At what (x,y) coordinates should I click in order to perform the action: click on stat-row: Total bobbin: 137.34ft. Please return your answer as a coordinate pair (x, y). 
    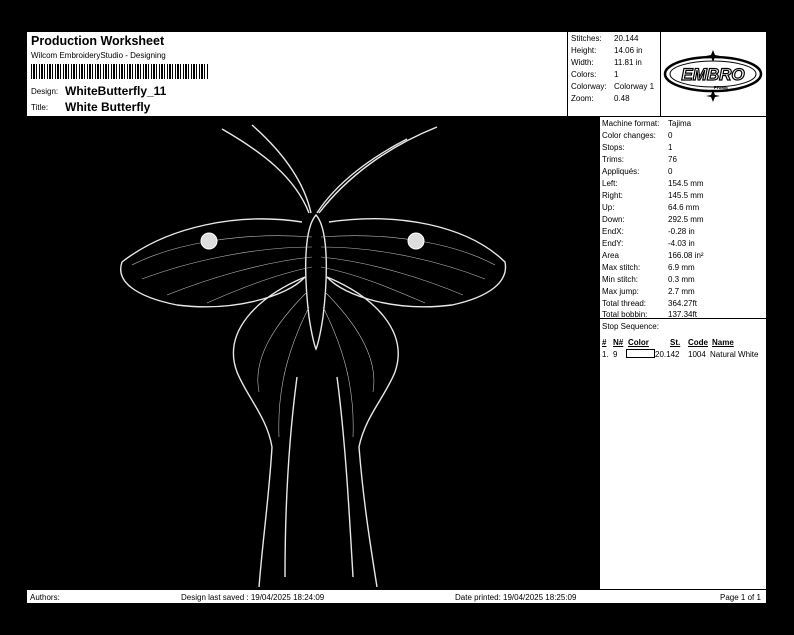
    Looking at the image, I should click on (649, 314).